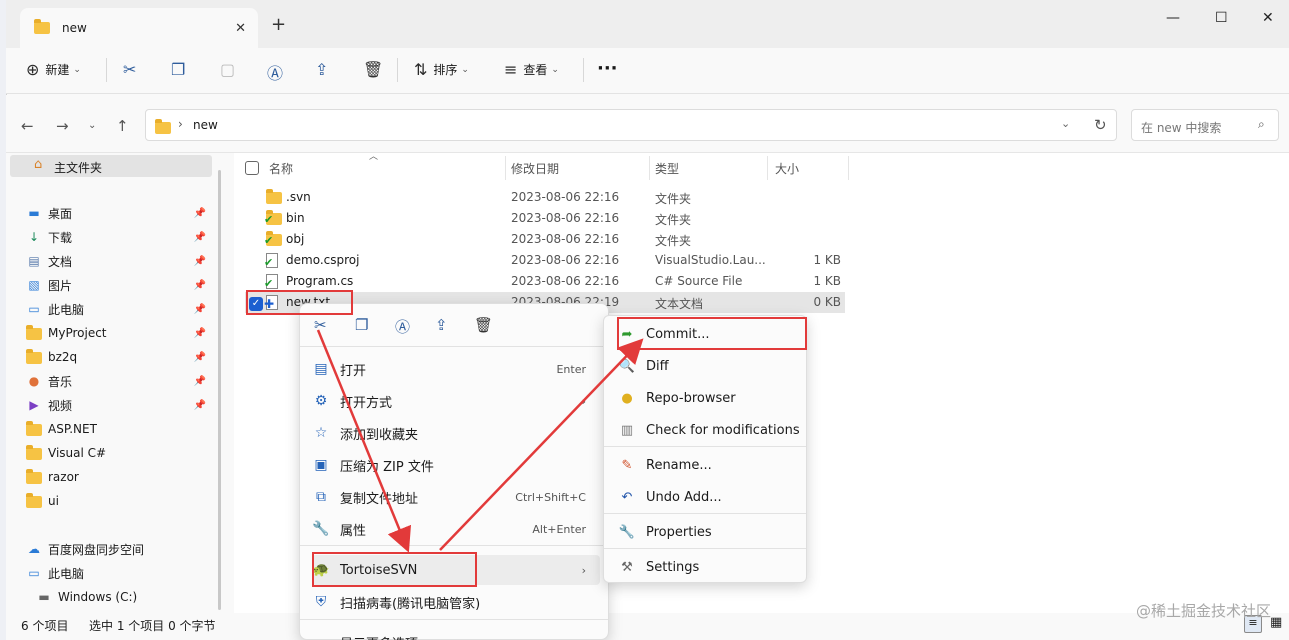  What do you see at coordinates (34, 381) in the screenshot?
I see `music-icon: ●` at bounding box center [34, 381].